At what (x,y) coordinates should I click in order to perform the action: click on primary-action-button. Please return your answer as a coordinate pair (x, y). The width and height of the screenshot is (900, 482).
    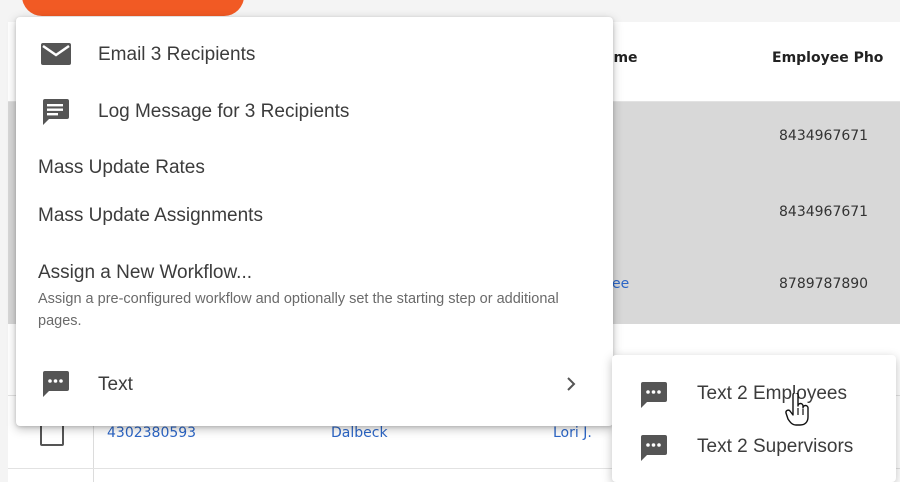
    Looking at the image, I should click on (133, 8).